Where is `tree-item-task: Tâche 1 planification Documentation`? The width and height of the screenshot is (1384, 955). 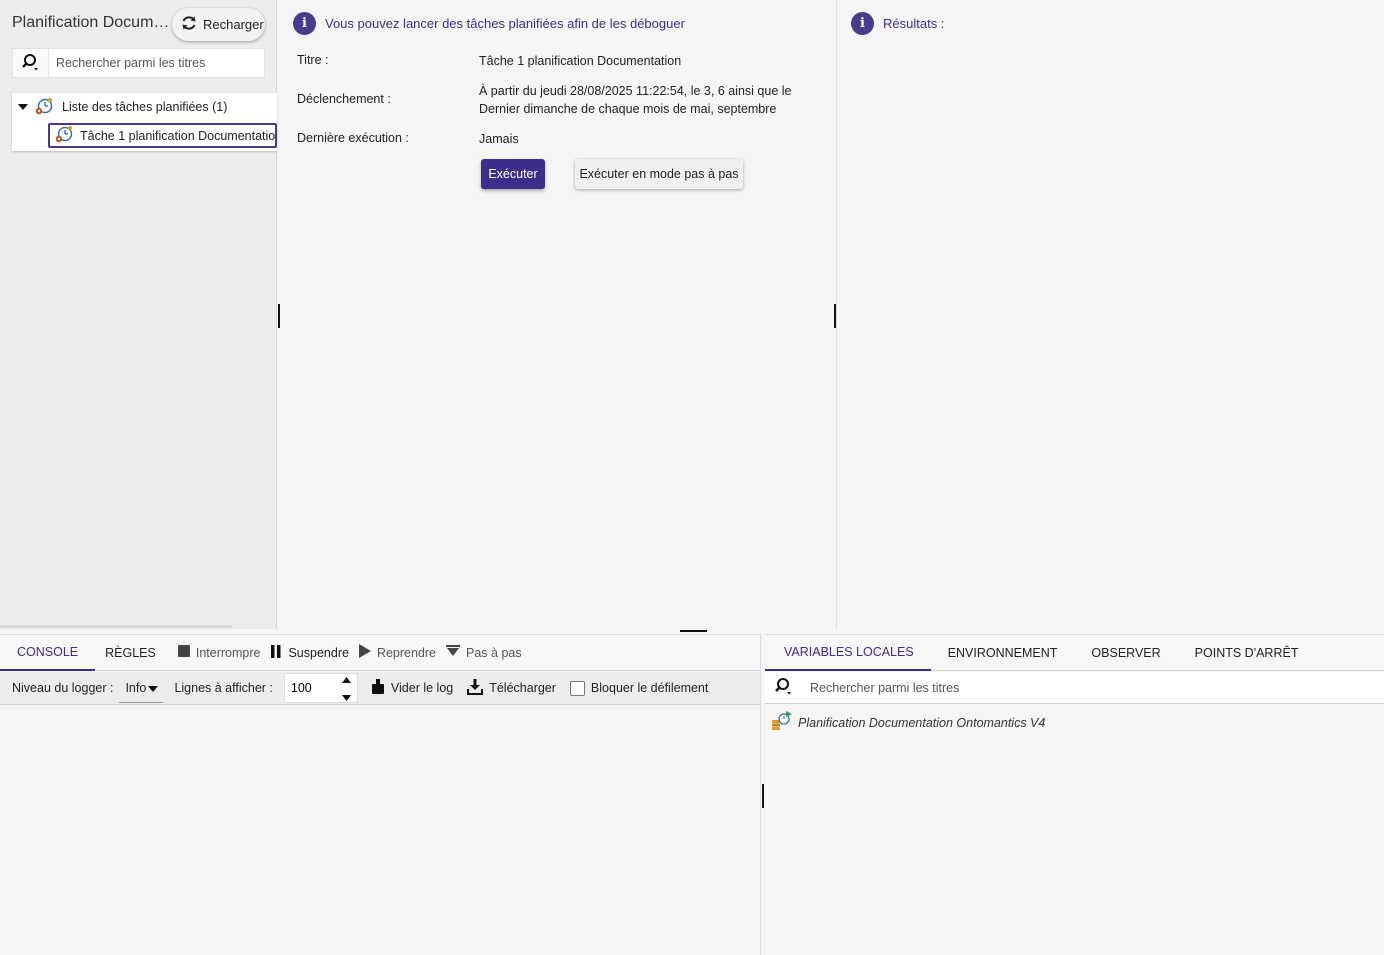 tree-item-task: Tâche 1 planification Documentation is located at coordinates (162, 135).